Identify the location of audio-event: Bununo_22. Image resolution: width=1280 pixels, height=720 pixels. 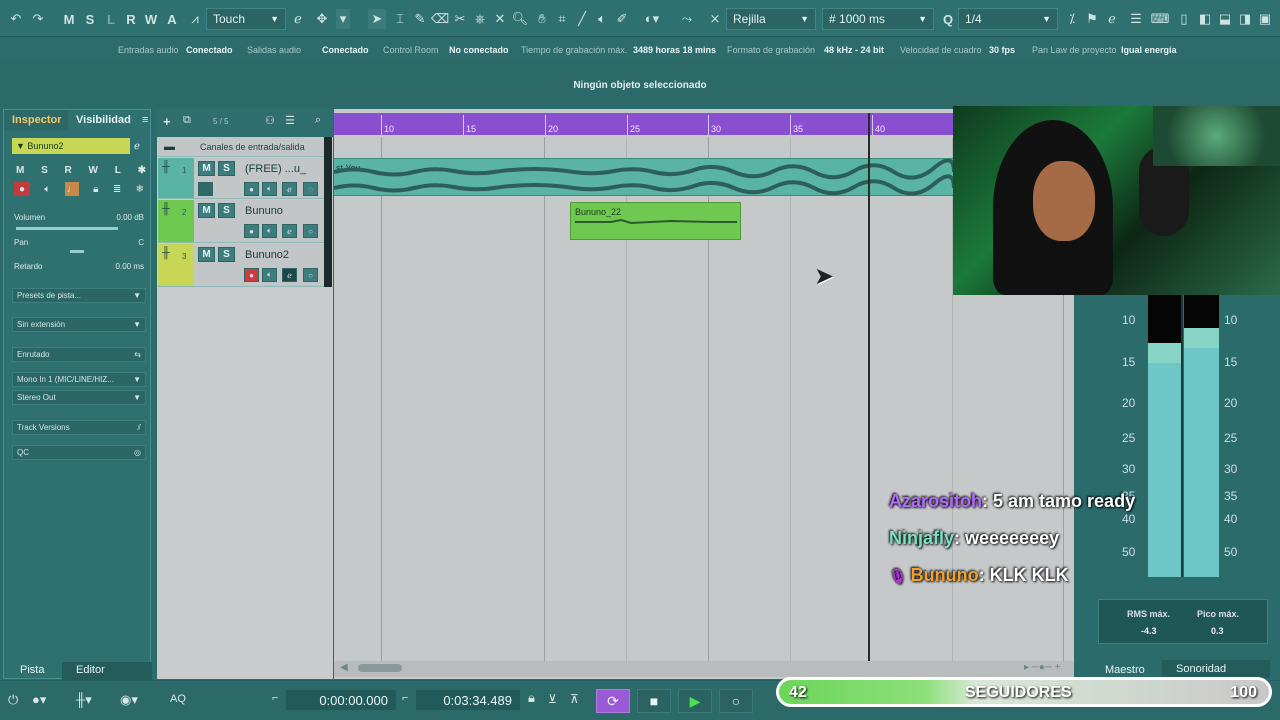
(655, 221).